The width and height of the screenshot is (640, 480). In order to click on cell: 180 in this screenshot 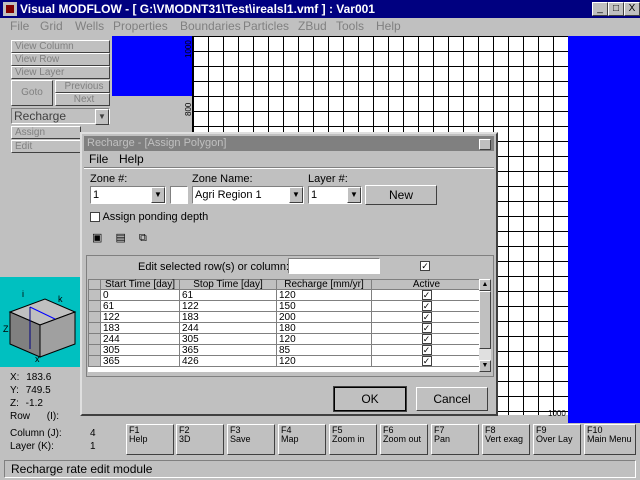, I will do `click(324, 328)`.